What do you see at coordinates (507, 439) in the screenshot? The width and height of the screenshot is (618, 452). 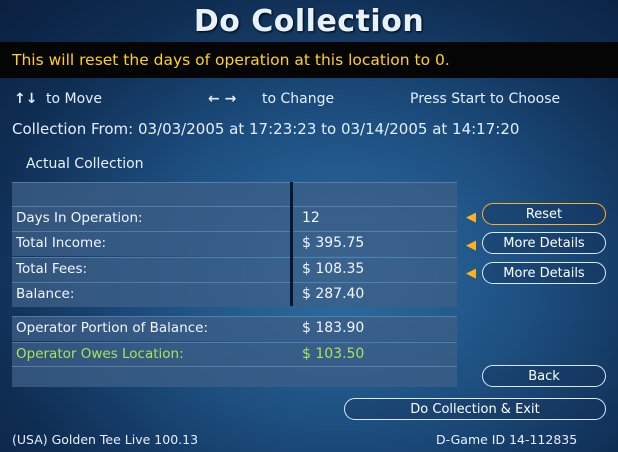 I see `game-id: D-Game ID 14-112835` at bounding box center [507, 439].